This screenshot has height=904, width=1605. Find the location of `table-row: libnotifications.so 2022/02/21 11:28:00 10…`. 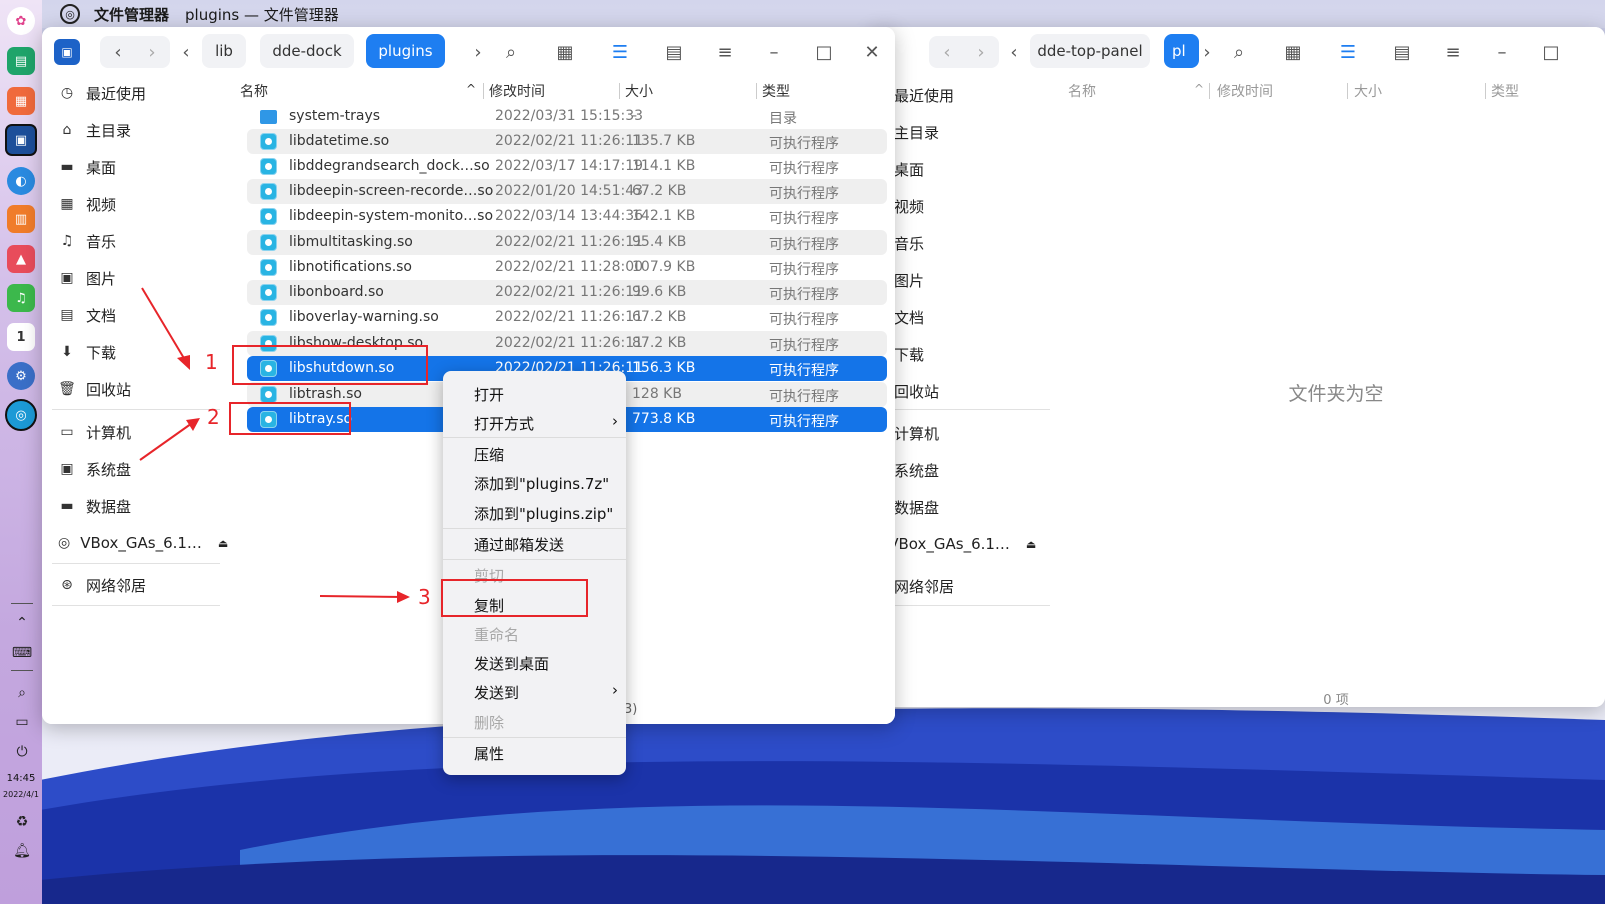

table-row: libnotifications.so 2022/02/21 11:28:00 10… is located at coordinates (567, 267).